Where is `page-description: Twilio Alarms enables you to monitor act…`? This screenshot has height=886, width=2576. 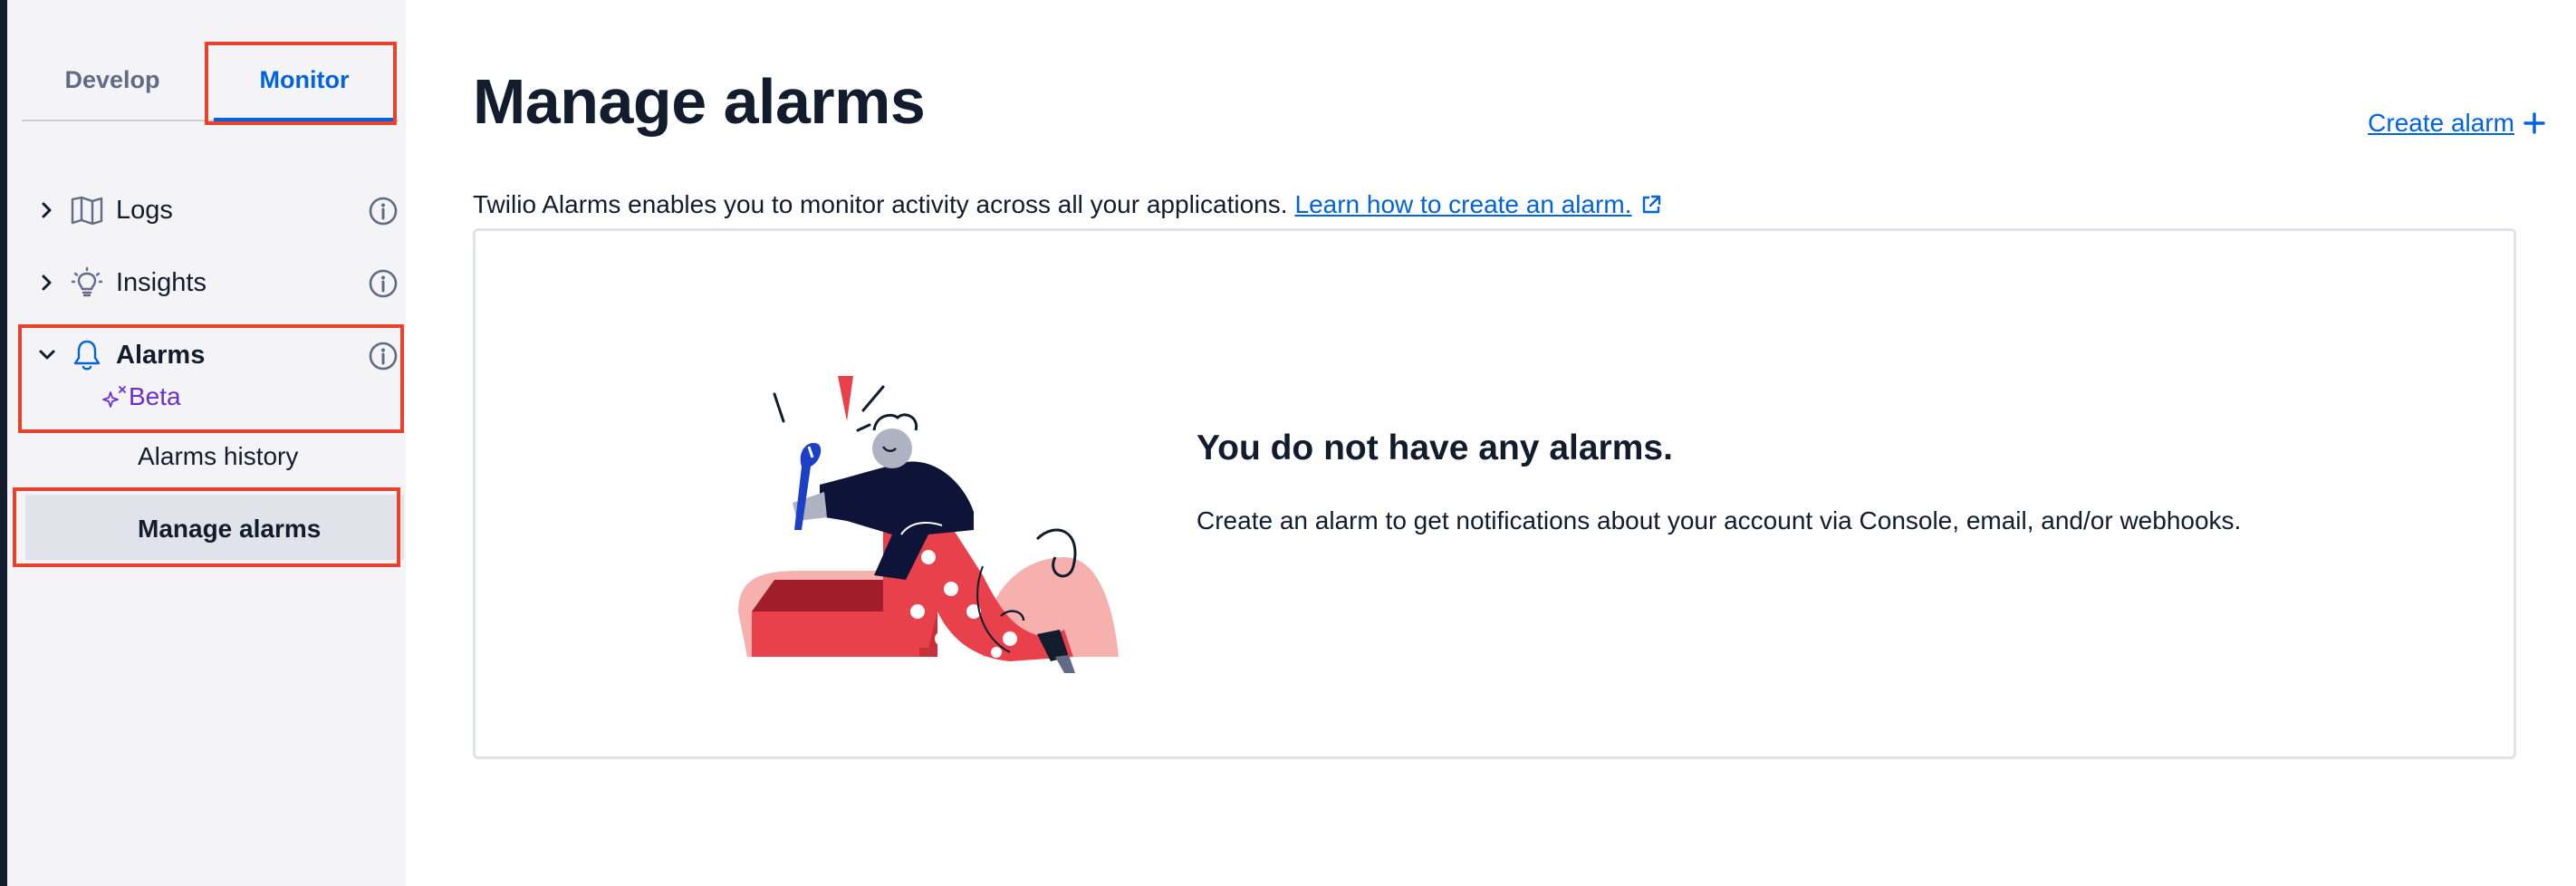 page-description: Twilio Alarms enables you to monitor act… is located at coordinates (1067, 204).